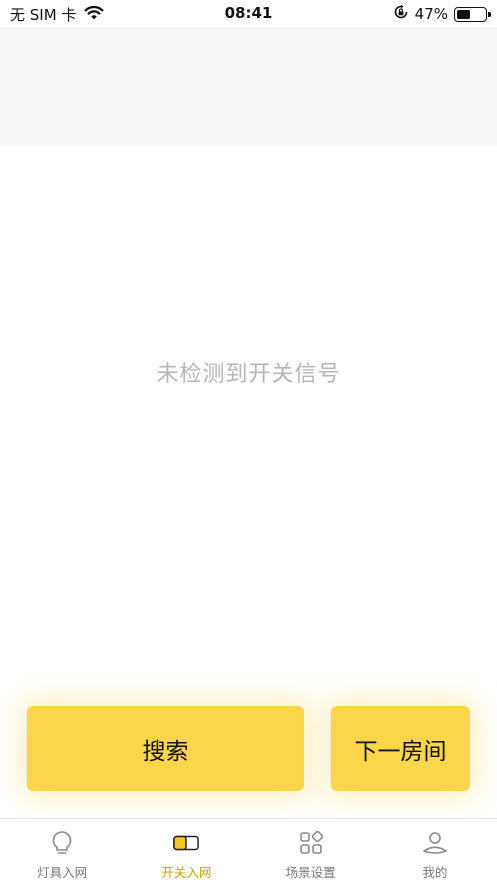 The height and width of the screenshot is (883, 497). I want to click on battery-tip, so click(489, 14).